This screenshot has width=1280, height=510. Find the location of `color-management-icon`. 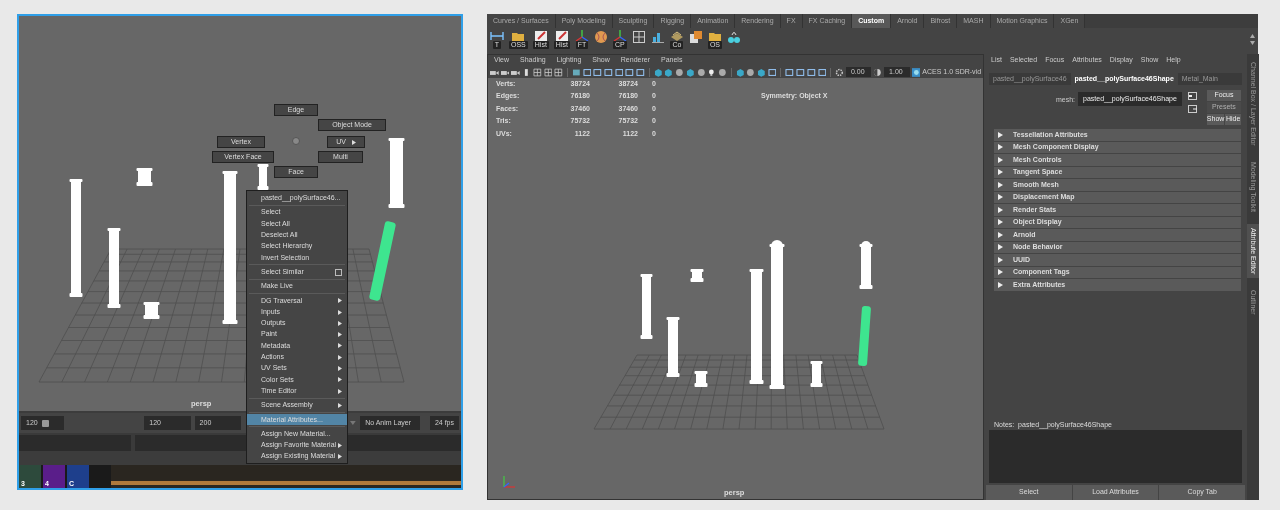

color-management-icon is located at coordinates (916, 72).